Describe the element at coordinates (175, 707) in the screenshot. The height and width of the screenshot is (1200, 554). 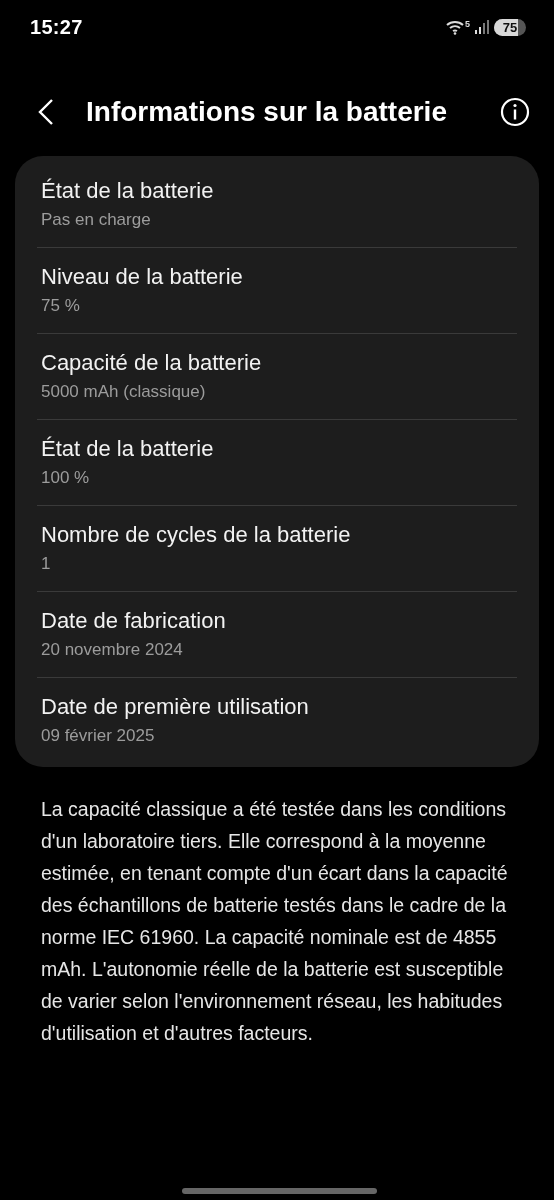
I see `item-title: Date de première utilisation` at that location.